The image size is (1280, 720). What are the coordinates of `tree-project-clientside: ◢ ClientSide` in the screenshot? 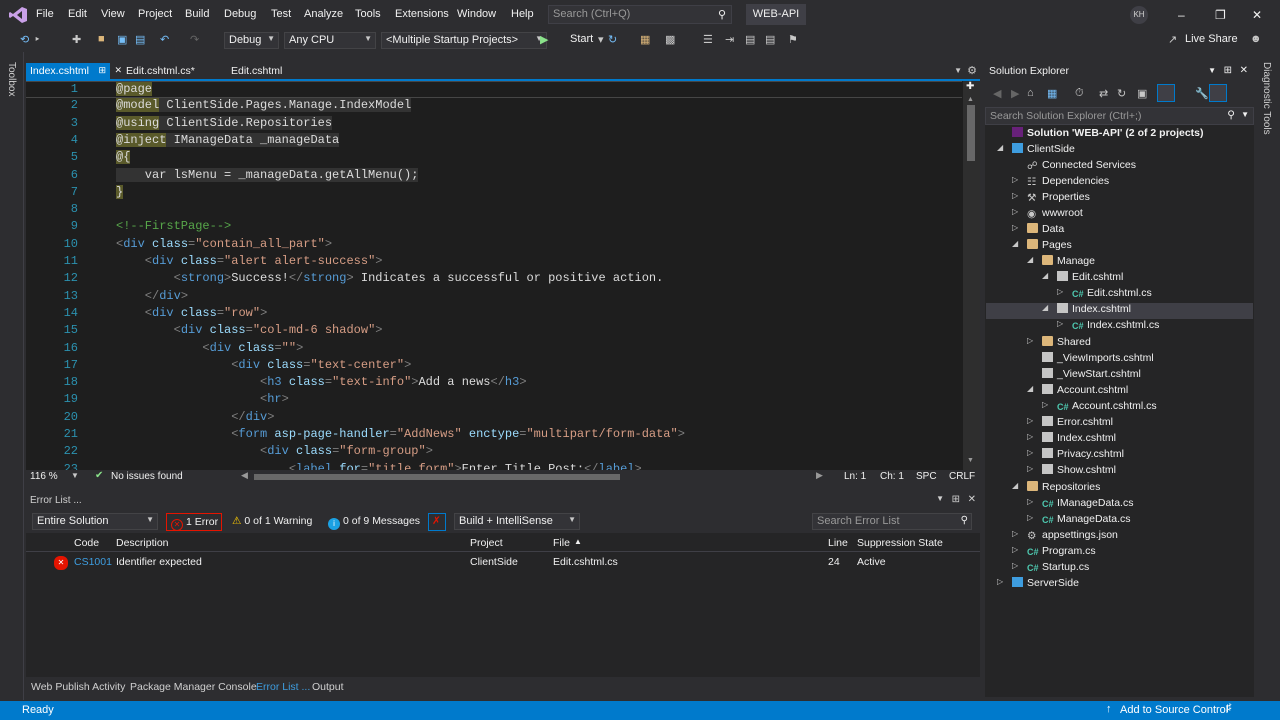 It's located at (1036, 151).